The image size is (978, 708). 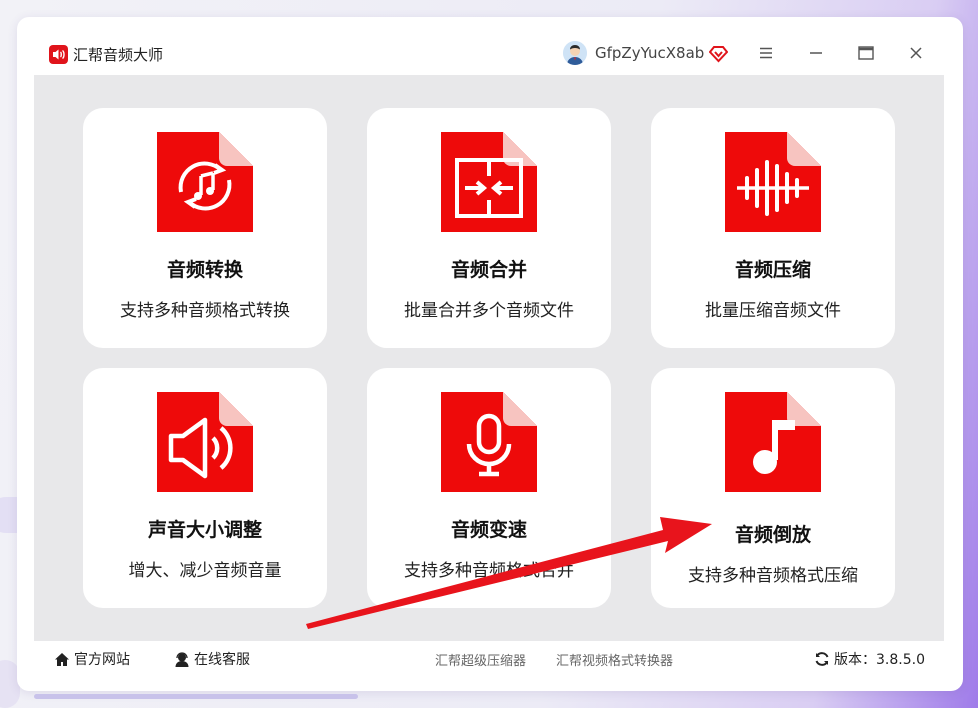 What do you see at coordinates (489, 571) in the screenshot?
I see `card-description: 支持多种音频格式合并` at bounding box center [489, 571].